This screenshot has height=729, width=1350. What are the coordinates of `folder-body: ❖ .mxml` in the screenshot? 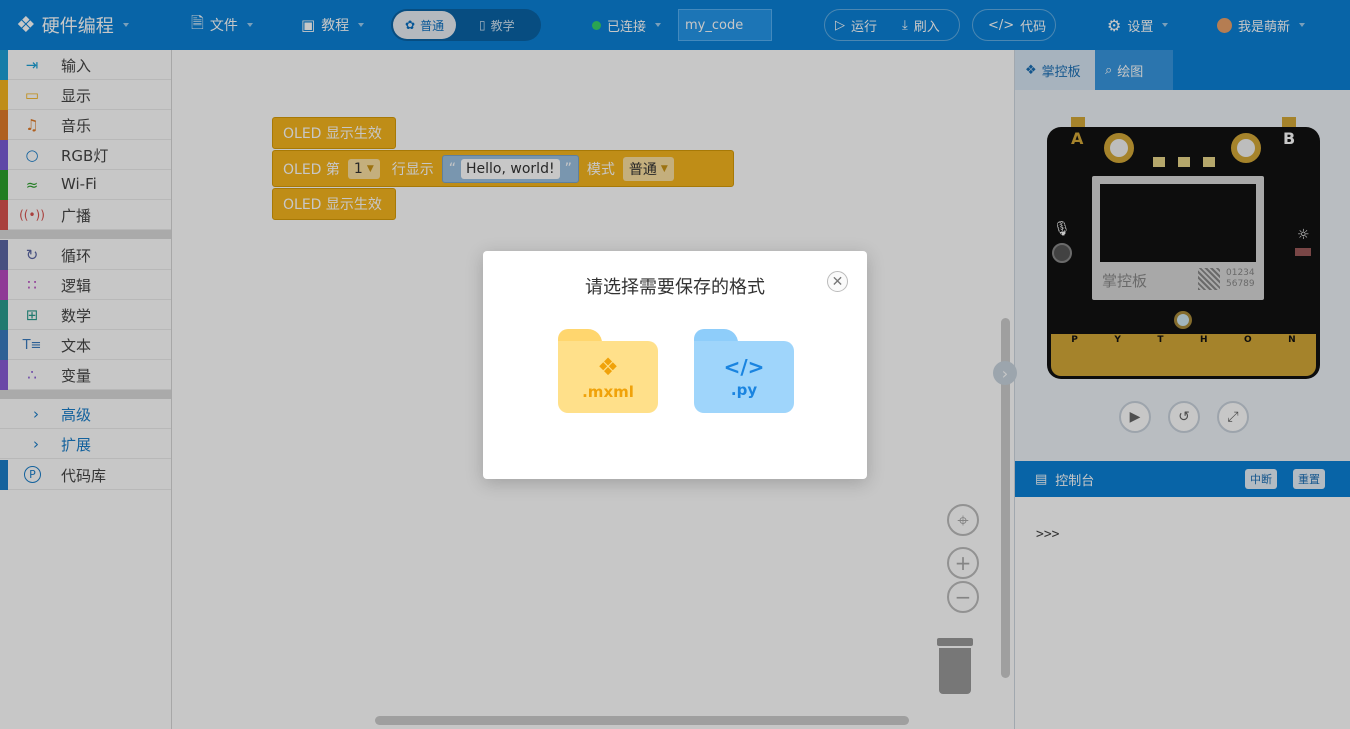 It's located at (608, 377).